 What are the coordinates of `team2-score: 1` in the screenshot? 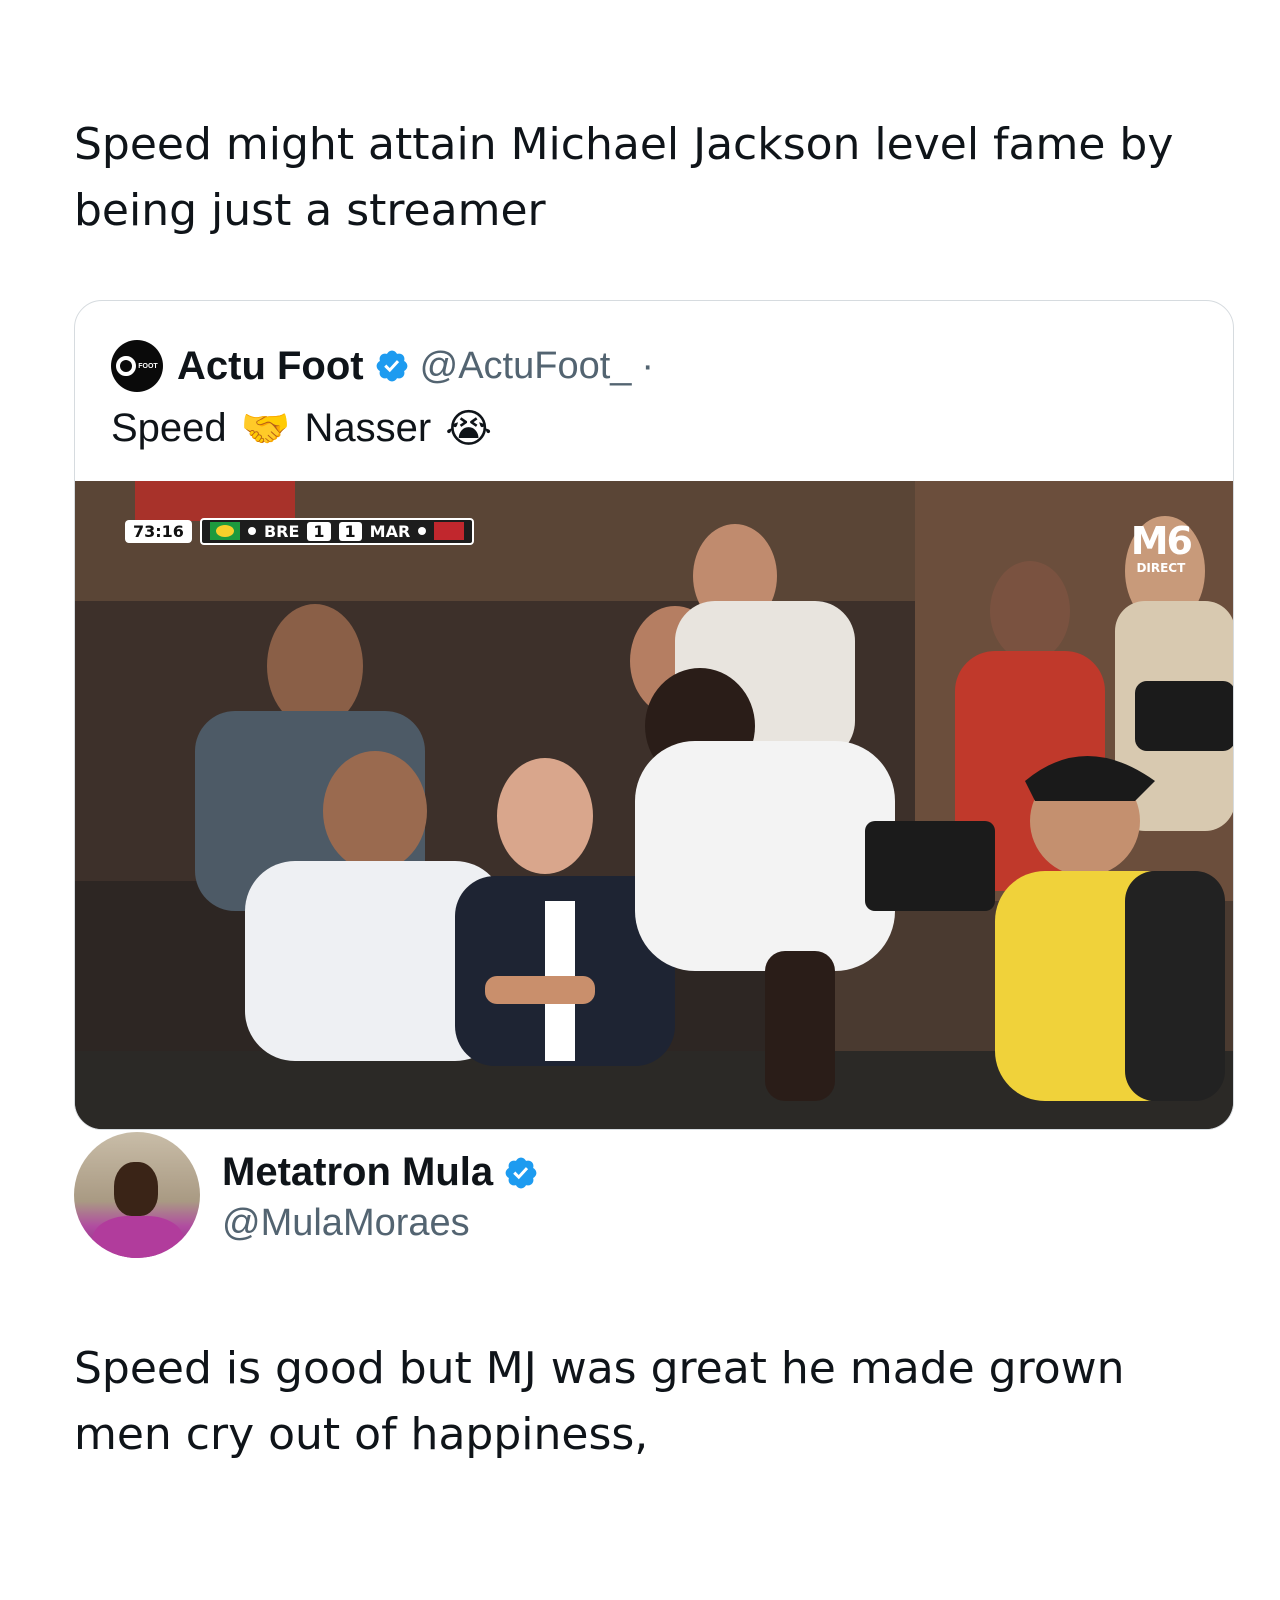 It's located at (350, 531).